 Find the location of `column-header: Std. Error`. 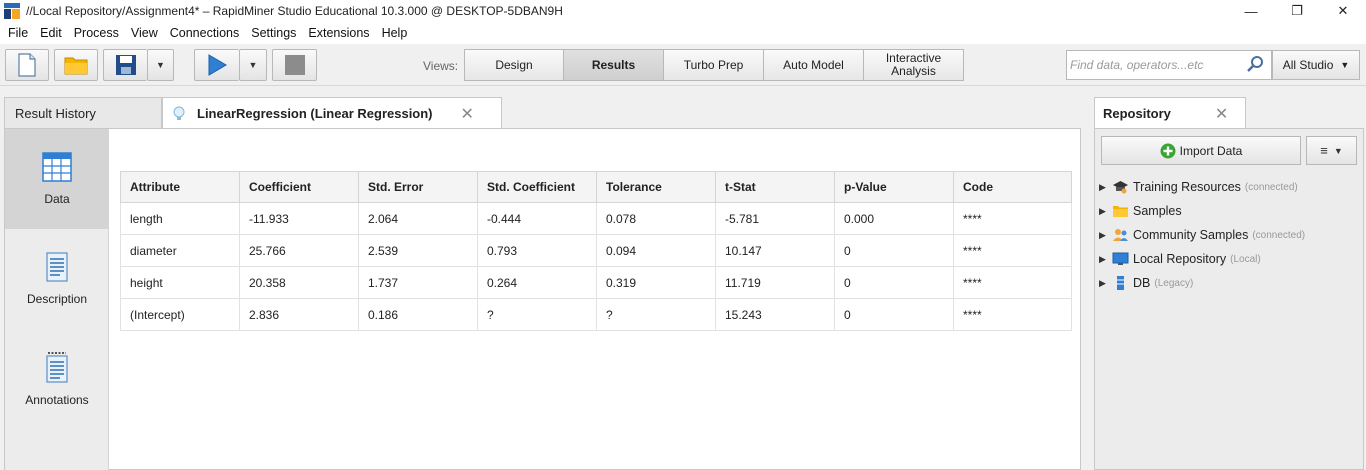

column-header: Std. Error is located at coordinates (418, 187).